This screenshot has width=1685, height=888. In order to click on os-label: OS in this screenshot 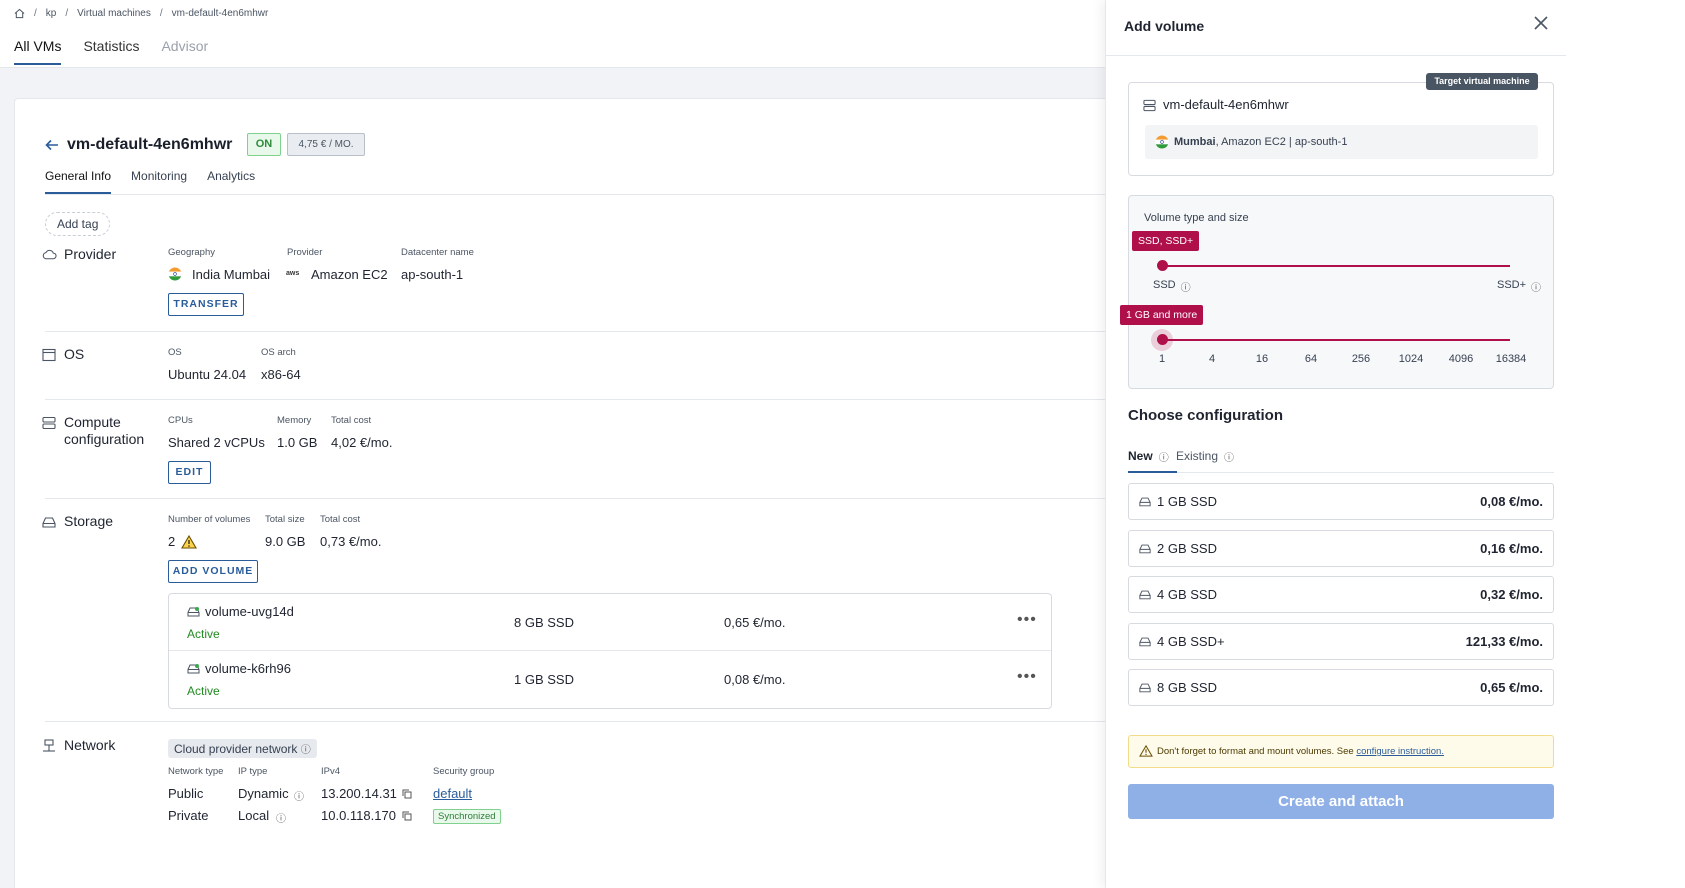, I will do `click(175, 352)`.